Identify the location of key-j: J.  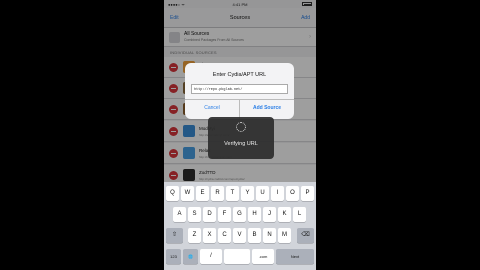
(269, 214).